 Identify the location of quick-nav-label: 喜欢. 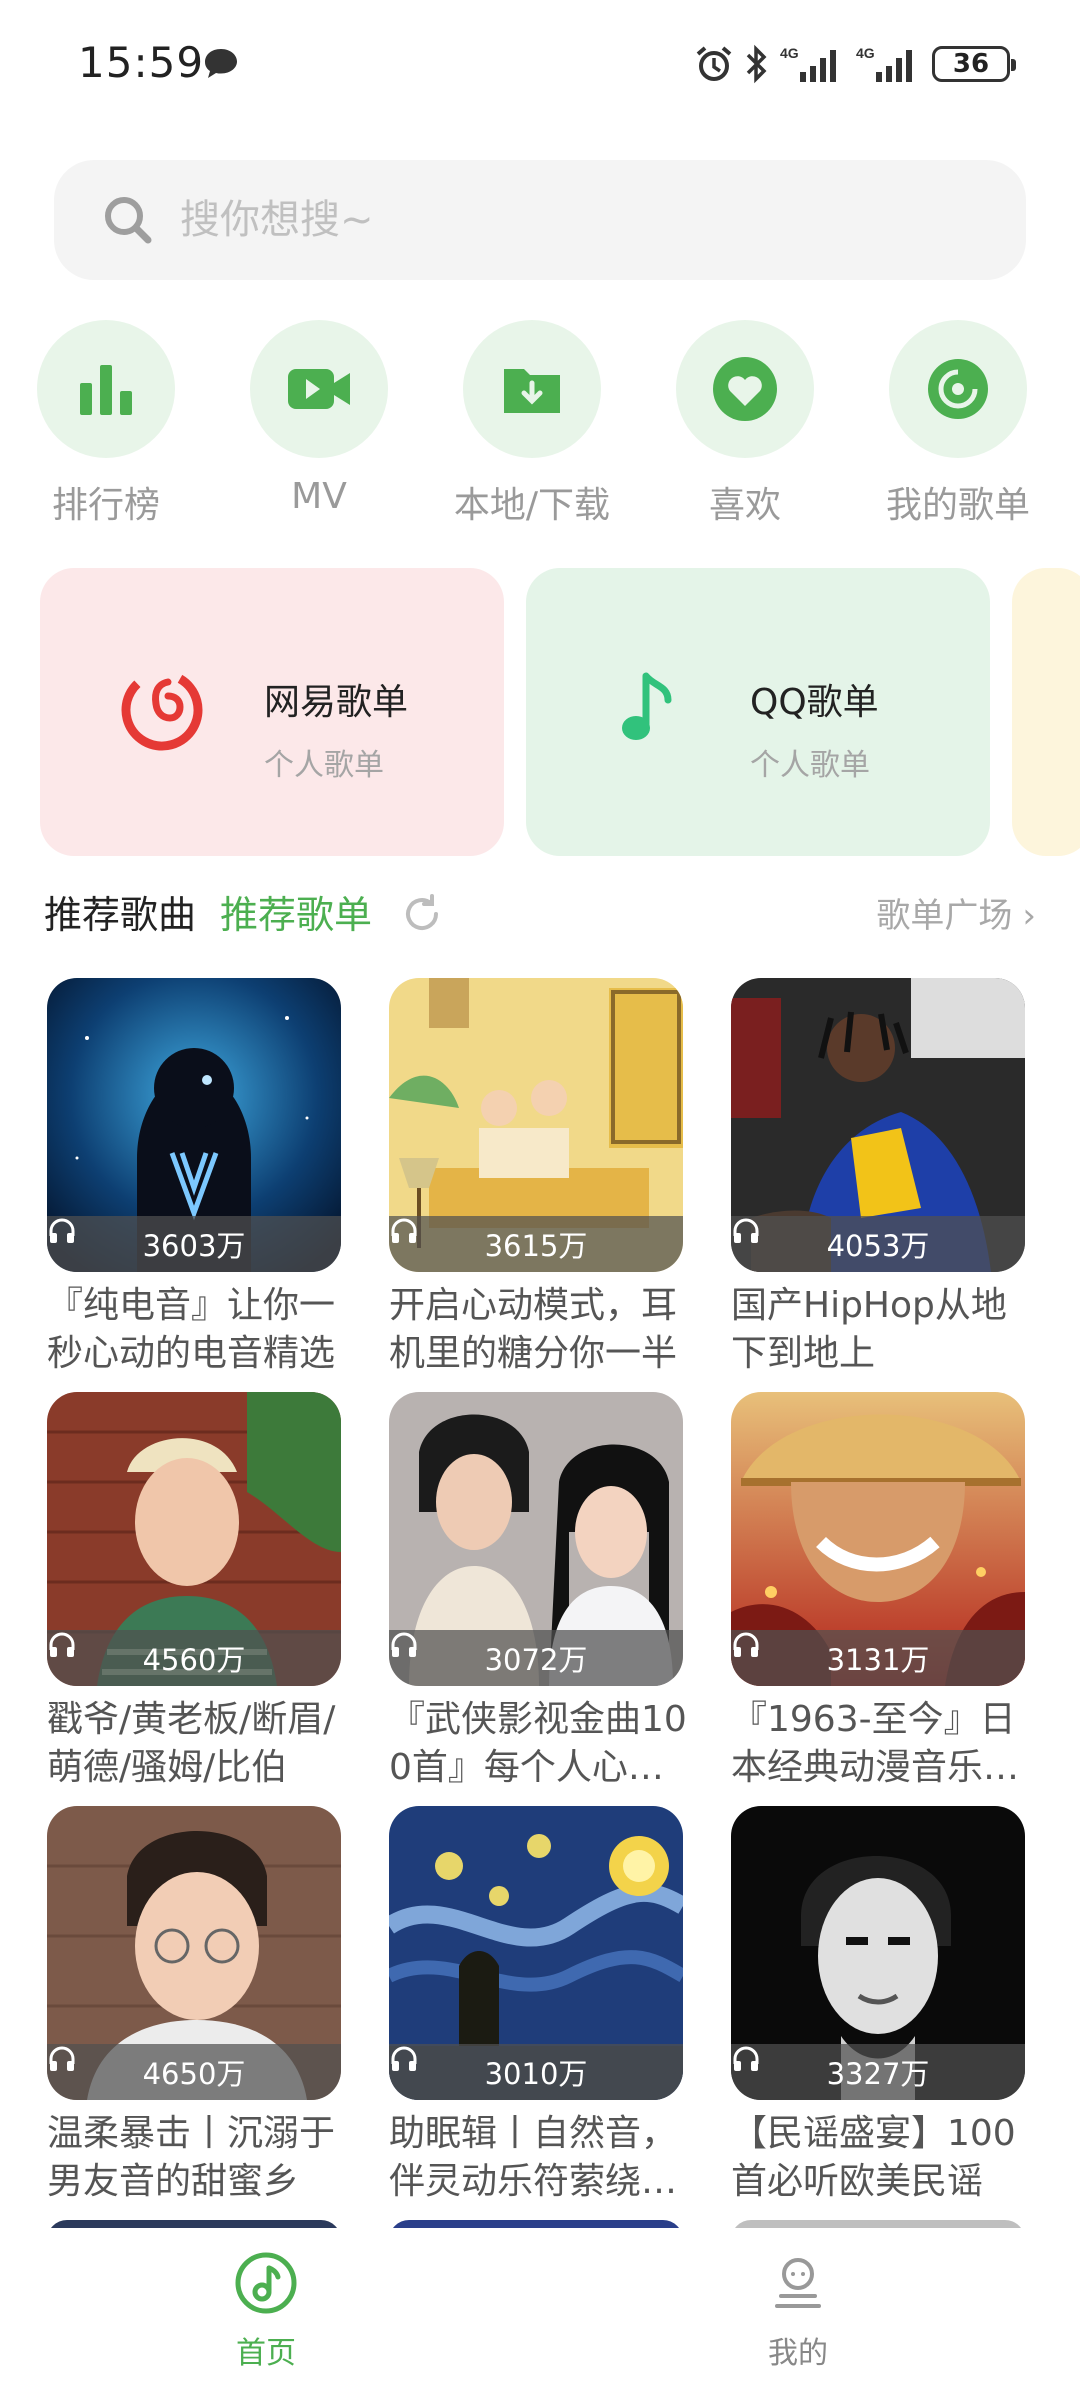
(744, 505).